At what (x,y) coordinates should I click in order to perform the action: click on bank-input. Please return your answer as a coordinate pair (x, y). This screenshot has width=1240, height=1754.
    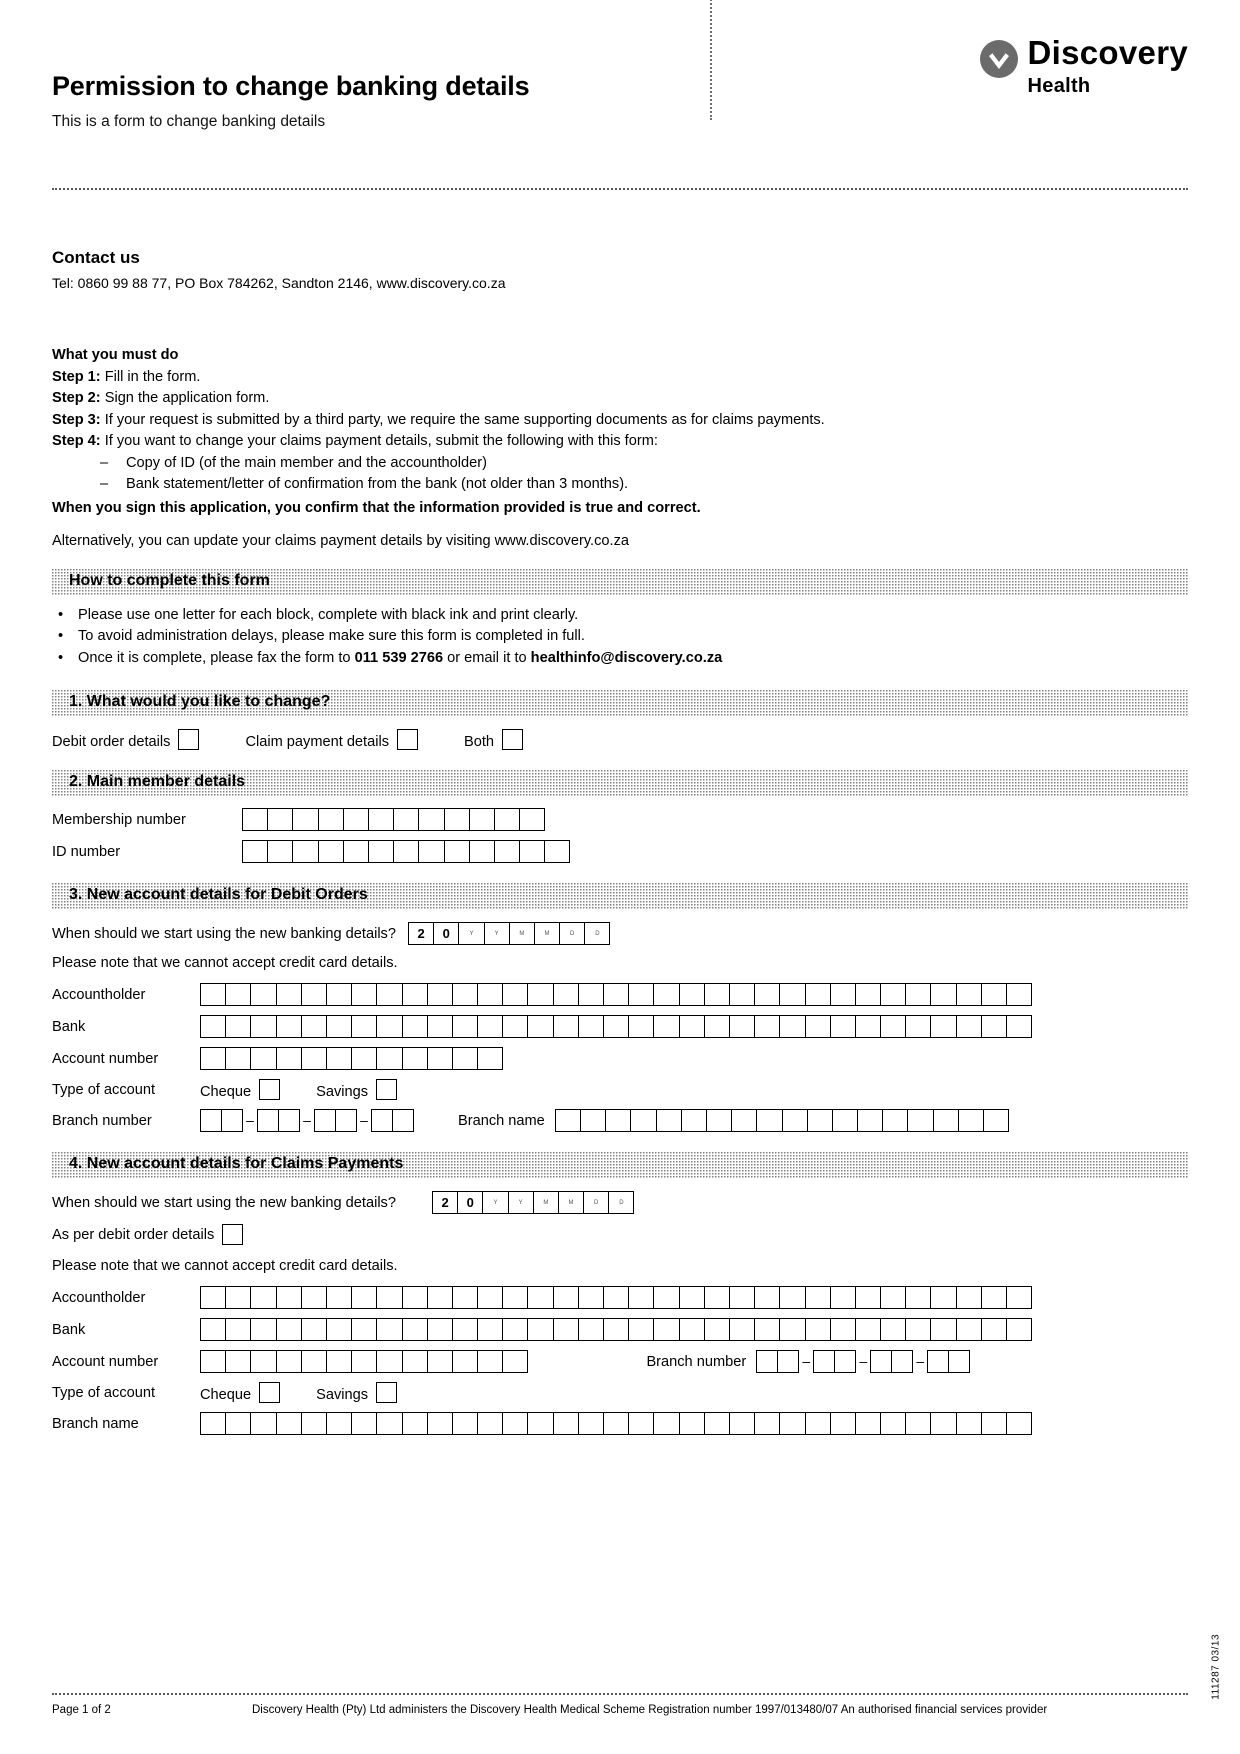
    Looking at the image, I should click on (616, 1027).